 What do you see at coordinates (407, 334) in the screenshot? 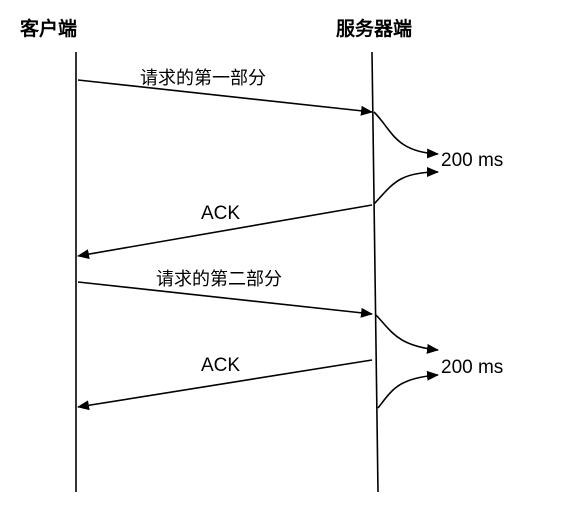
I see `delay2-in-arrow` at bounding box center [407, 334].